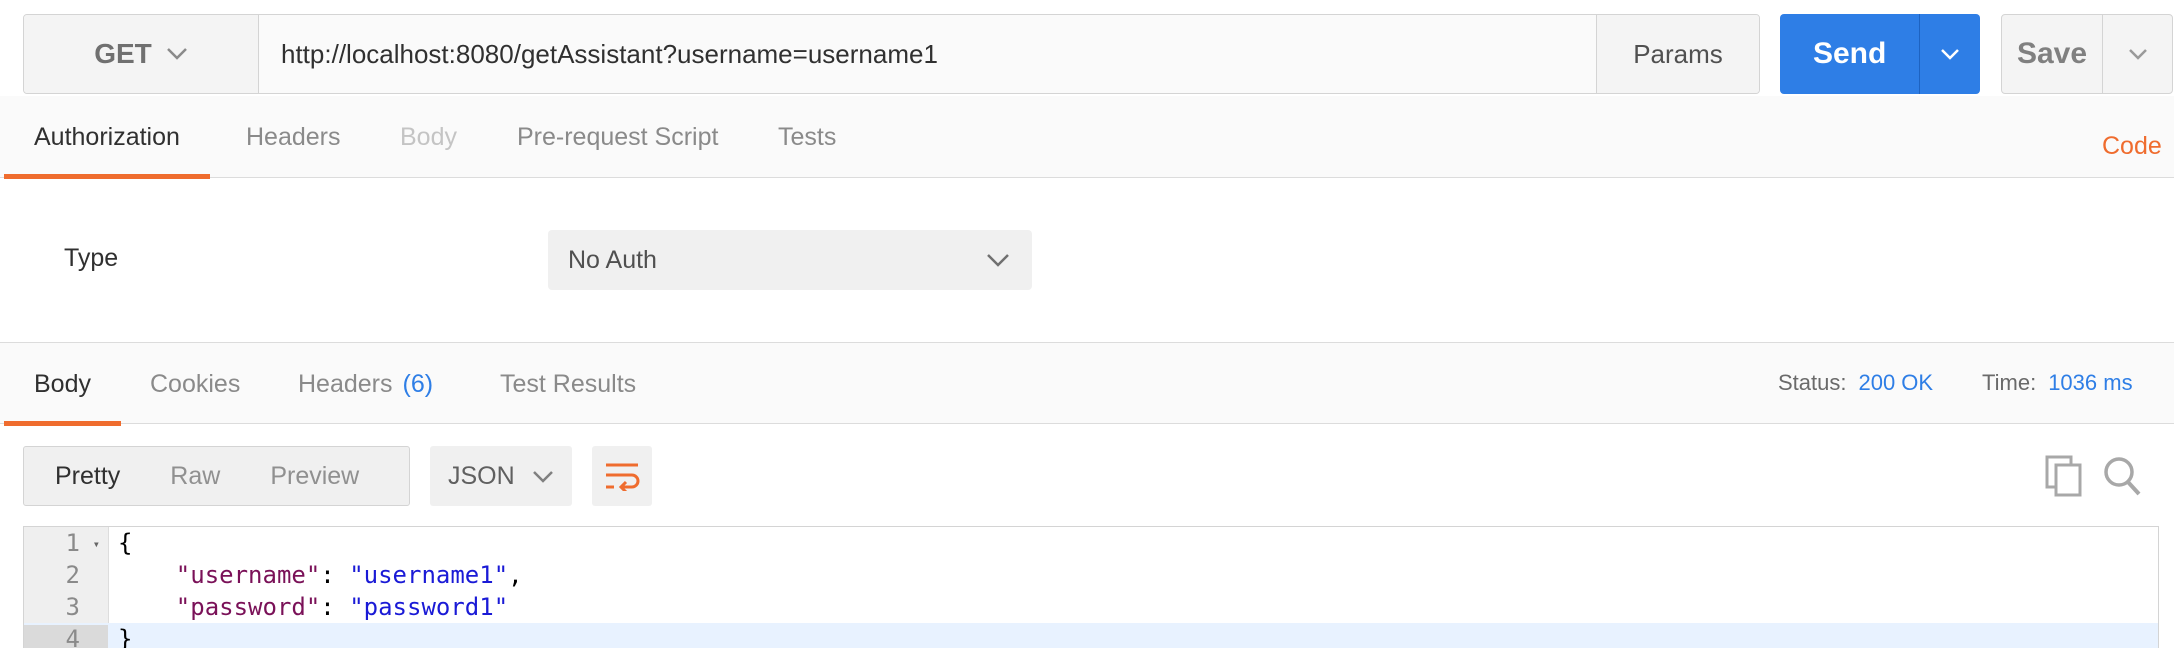 Image resolution: width=2174 pixels, height=648 pixels. What do you see at coordinates (314, 476) in the screenshot?
I see `view-preview: Preview` at bounding box center [314, 476].